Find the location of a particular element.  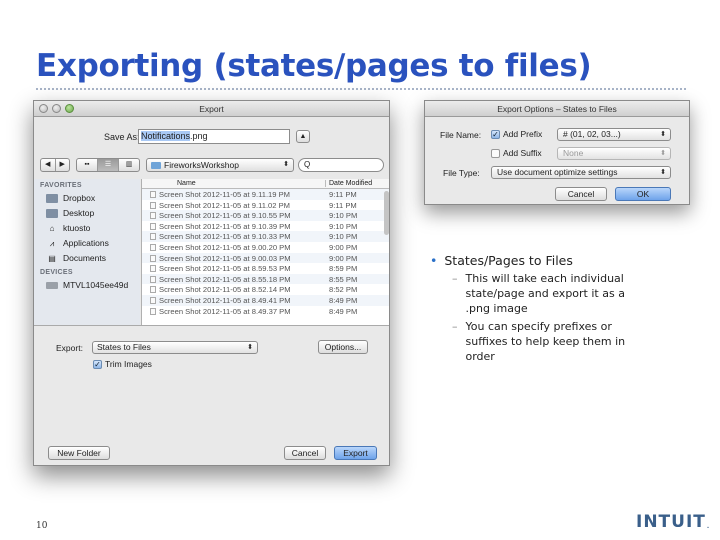

sidebar-item-documents: ▤ Documents is located at coordinates (87, 258).